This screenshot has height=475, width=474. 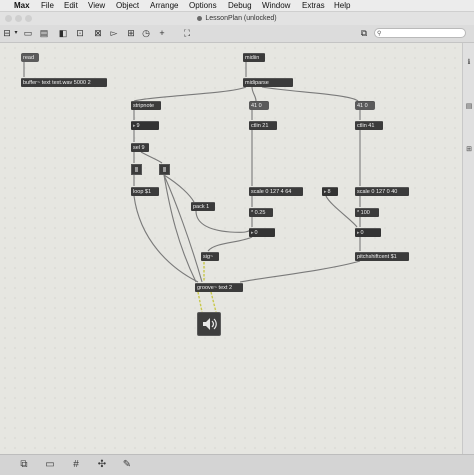 What do you see at coordinates (263, 125) in the screenshot?
I see `ctlin-21-object: ctlin 21` at bounding box center [263, 125].